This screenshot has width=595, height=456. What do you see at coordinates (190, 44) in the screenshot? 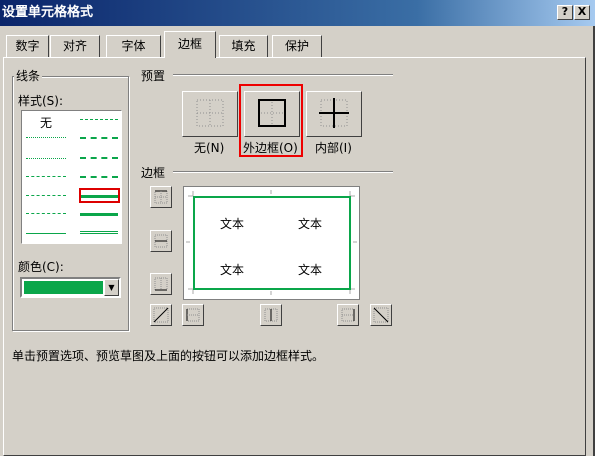
I see `tab-border: 边框` at bounding box center [190, 44].